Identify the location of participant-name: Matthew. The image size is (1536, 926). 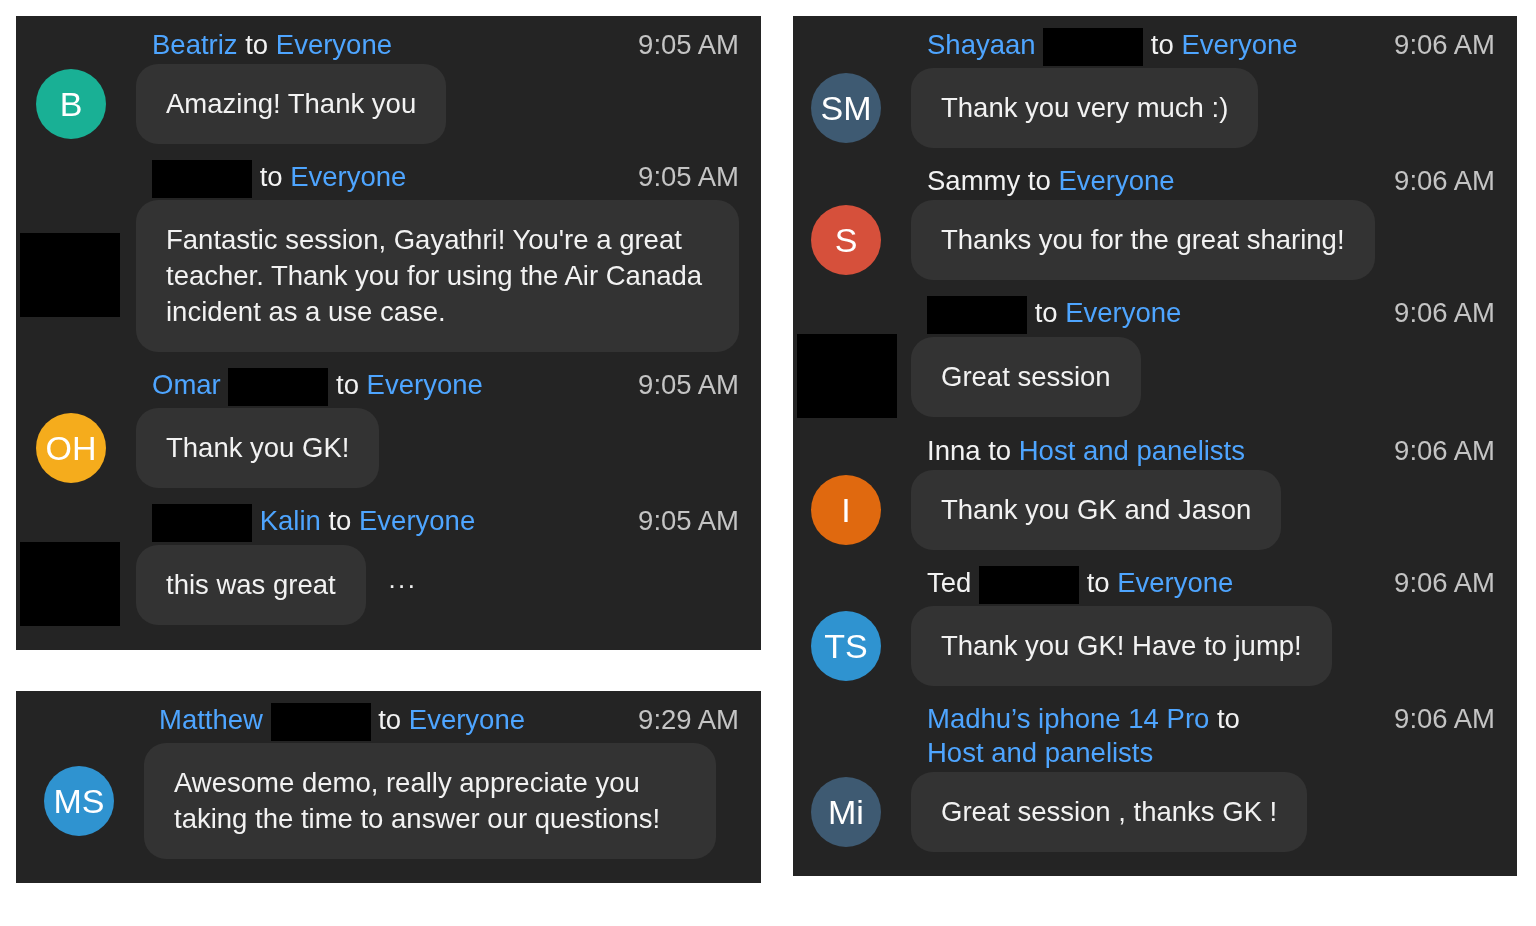
(211, 720).